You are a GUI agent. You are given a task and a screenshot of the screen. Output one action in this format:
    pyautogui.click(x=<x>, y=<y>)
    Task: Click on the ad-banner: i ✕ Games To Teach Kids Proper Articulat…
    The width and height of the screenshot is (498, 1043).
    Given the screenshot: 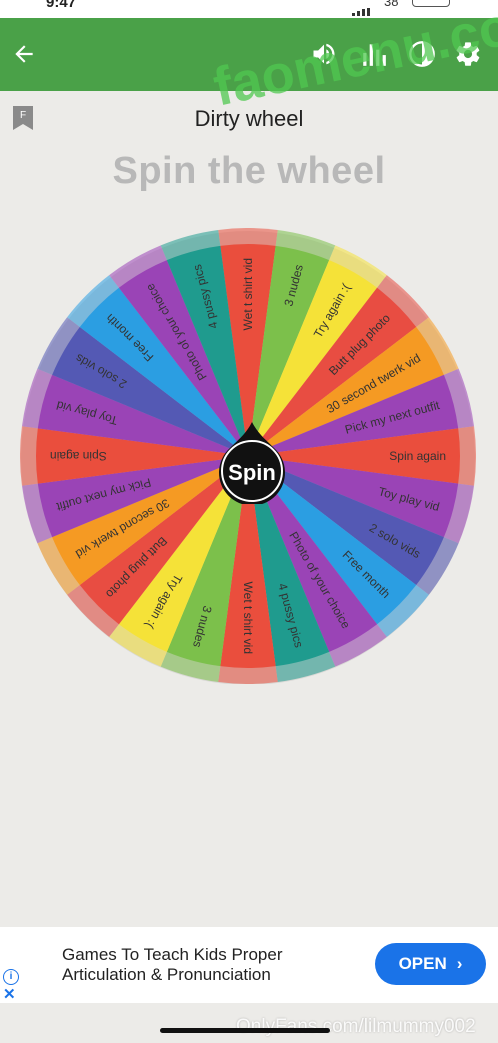 What is the action you would take?
    pyautogui.click(x=249, y=965)
    